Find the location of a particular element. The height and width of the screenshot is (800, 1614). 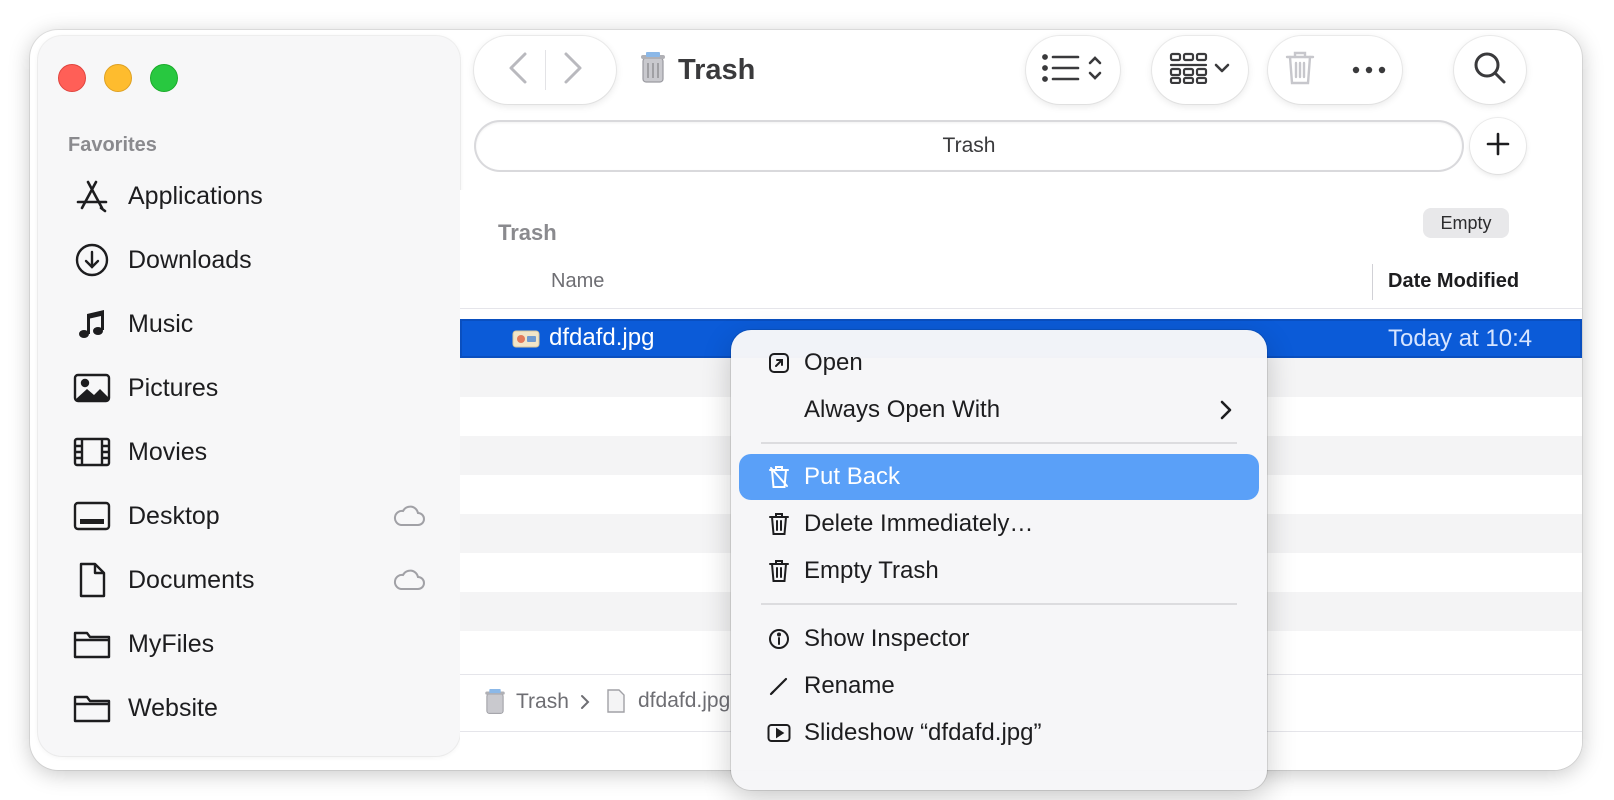

ellipsis-icon is located at coordinates (1369, 70).